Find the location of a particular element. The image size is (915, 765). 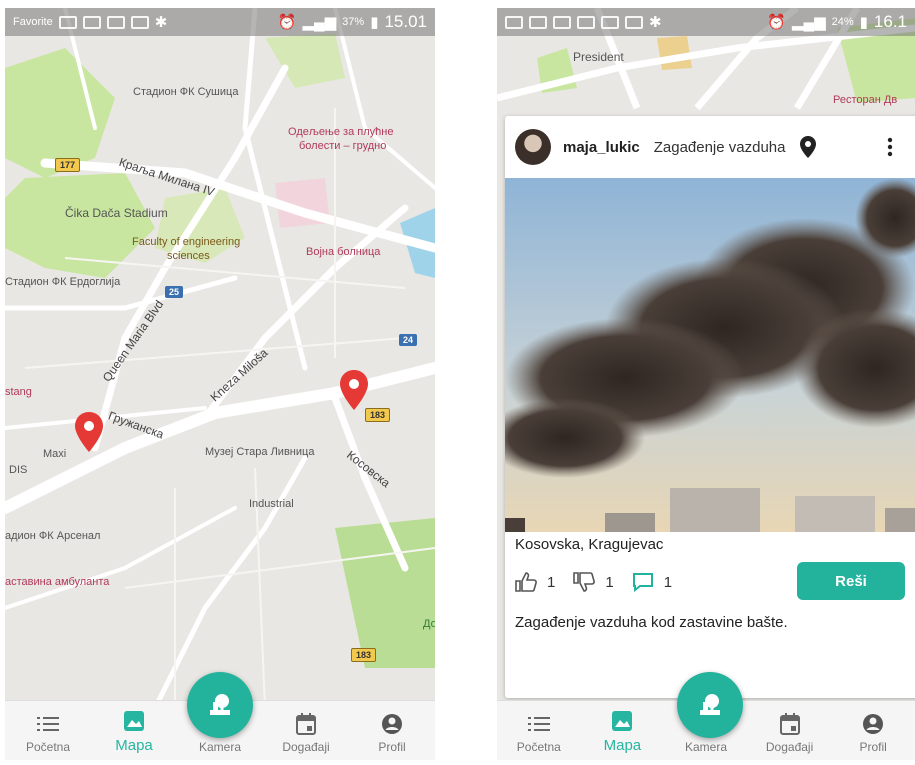

like-icon is located at coordinates (526, 582).